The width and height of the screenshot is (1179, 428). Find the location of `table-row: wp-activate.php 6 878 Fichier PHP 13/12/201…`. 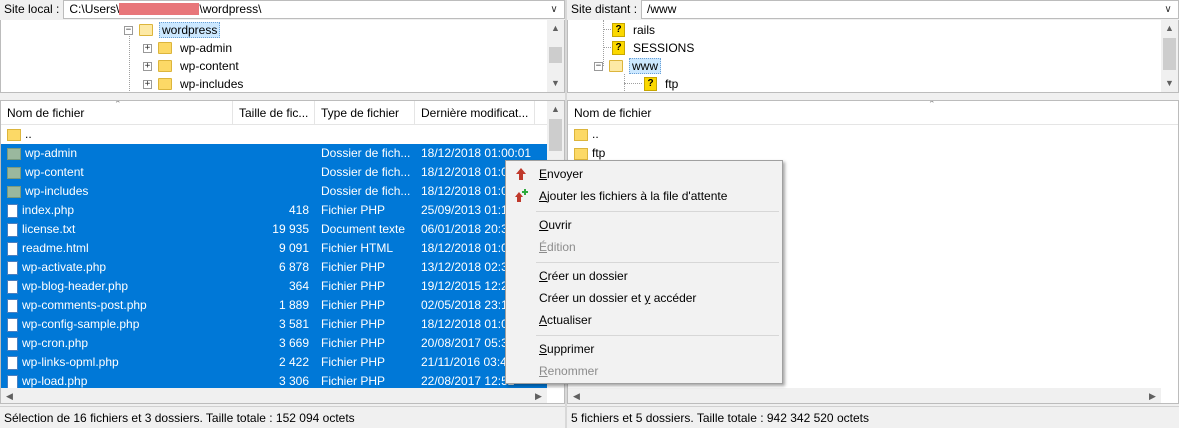

table-row: wp-activate.php 6 878 Fichier PHP 13/12/201… is located at coordinates (274, 267).